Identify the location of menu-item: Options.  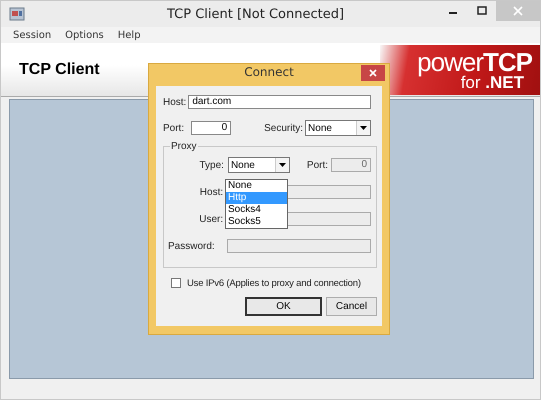
(84, 35).